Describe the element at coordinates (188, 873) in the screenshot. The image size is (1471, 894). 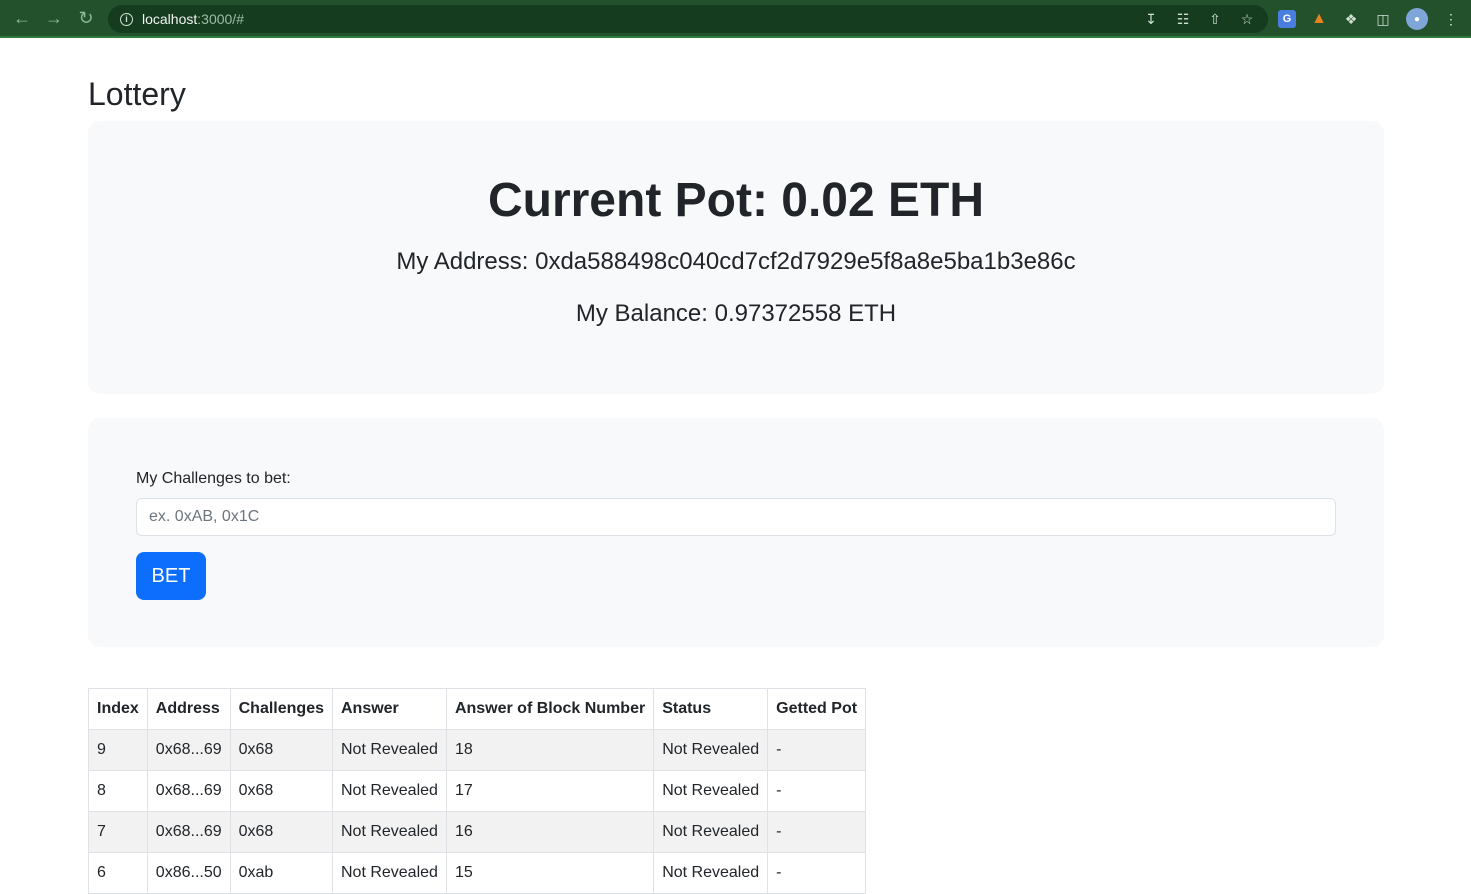
I see `cell-address: 0x86...50` at that location.